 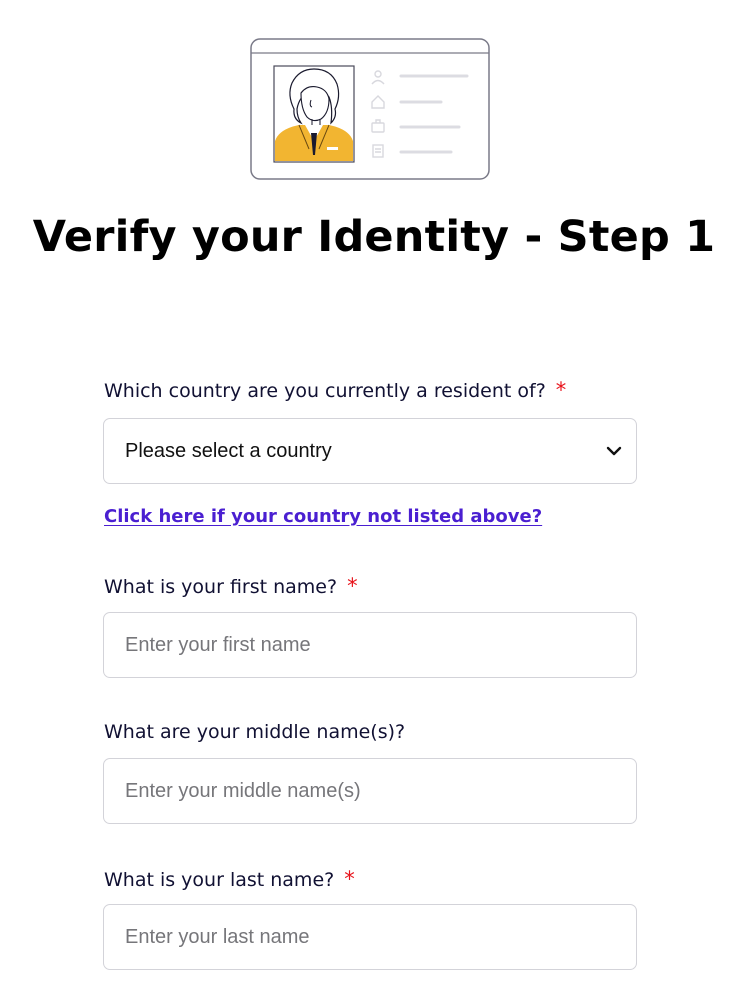 I want to click on last-name-input, so click(x=370, y=937).